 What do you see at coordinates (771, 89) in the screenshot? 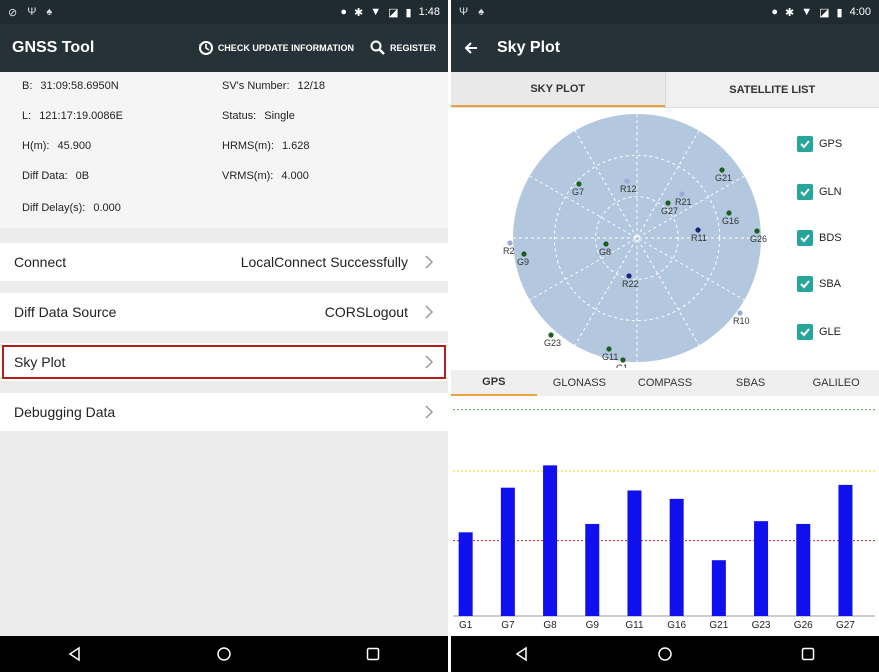
I see `tab-satellite-list: SATELLITE LIST` at bounding box center [771, 89].